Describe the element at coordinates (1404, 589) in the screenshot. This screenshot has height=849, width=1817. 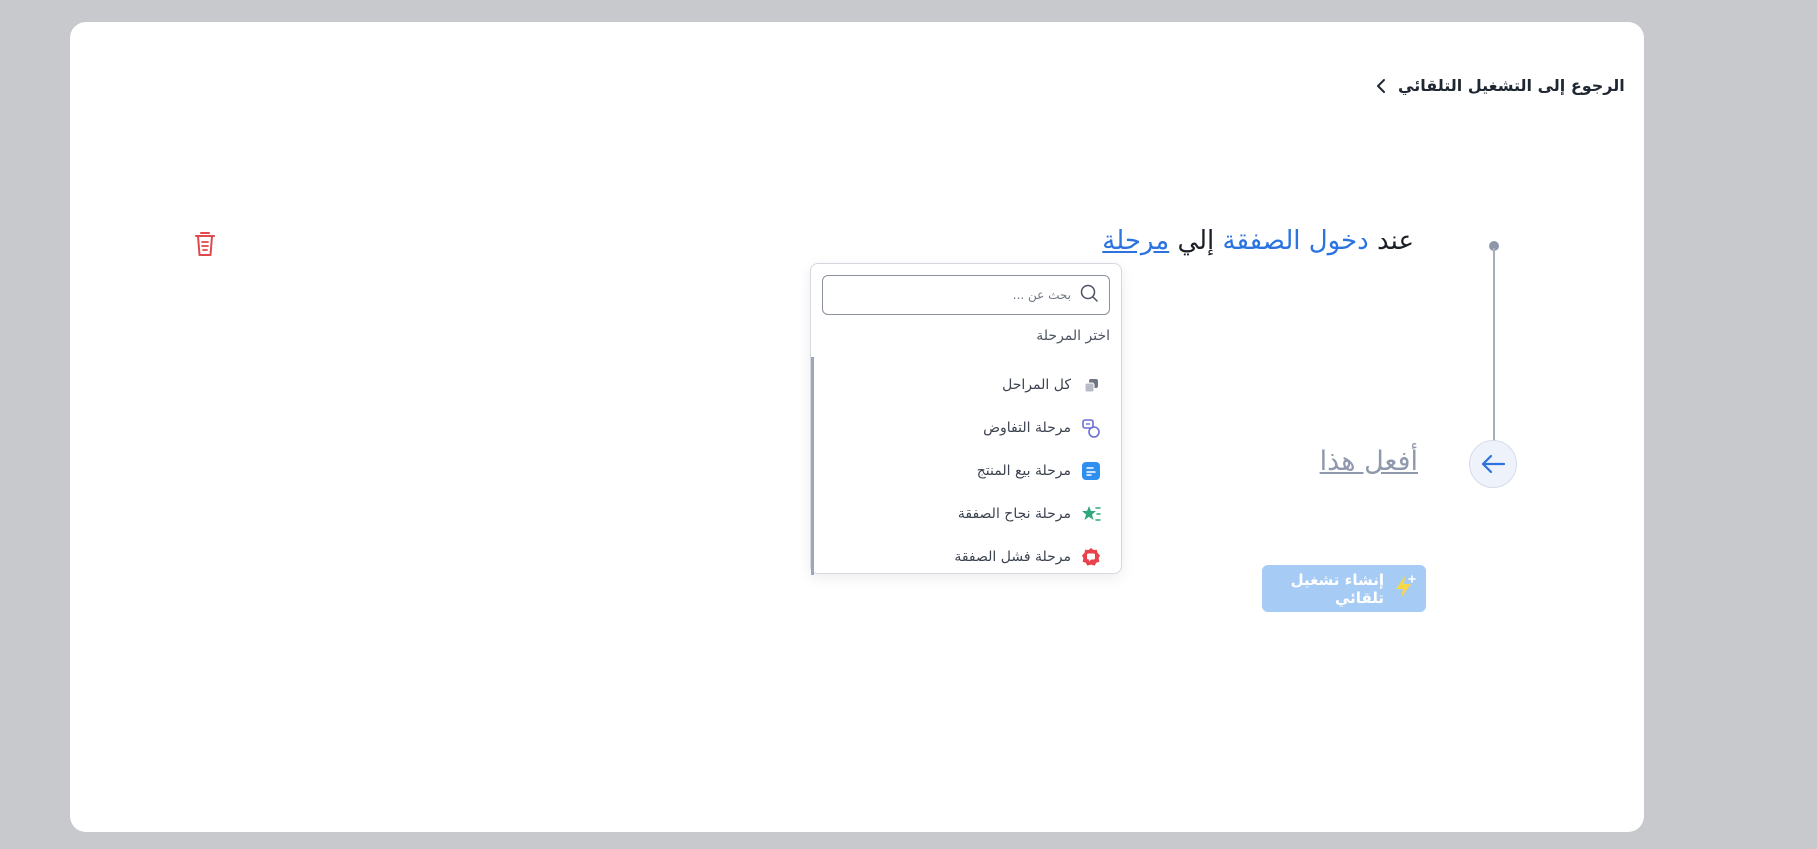
I see `lightning-icon` at that location.